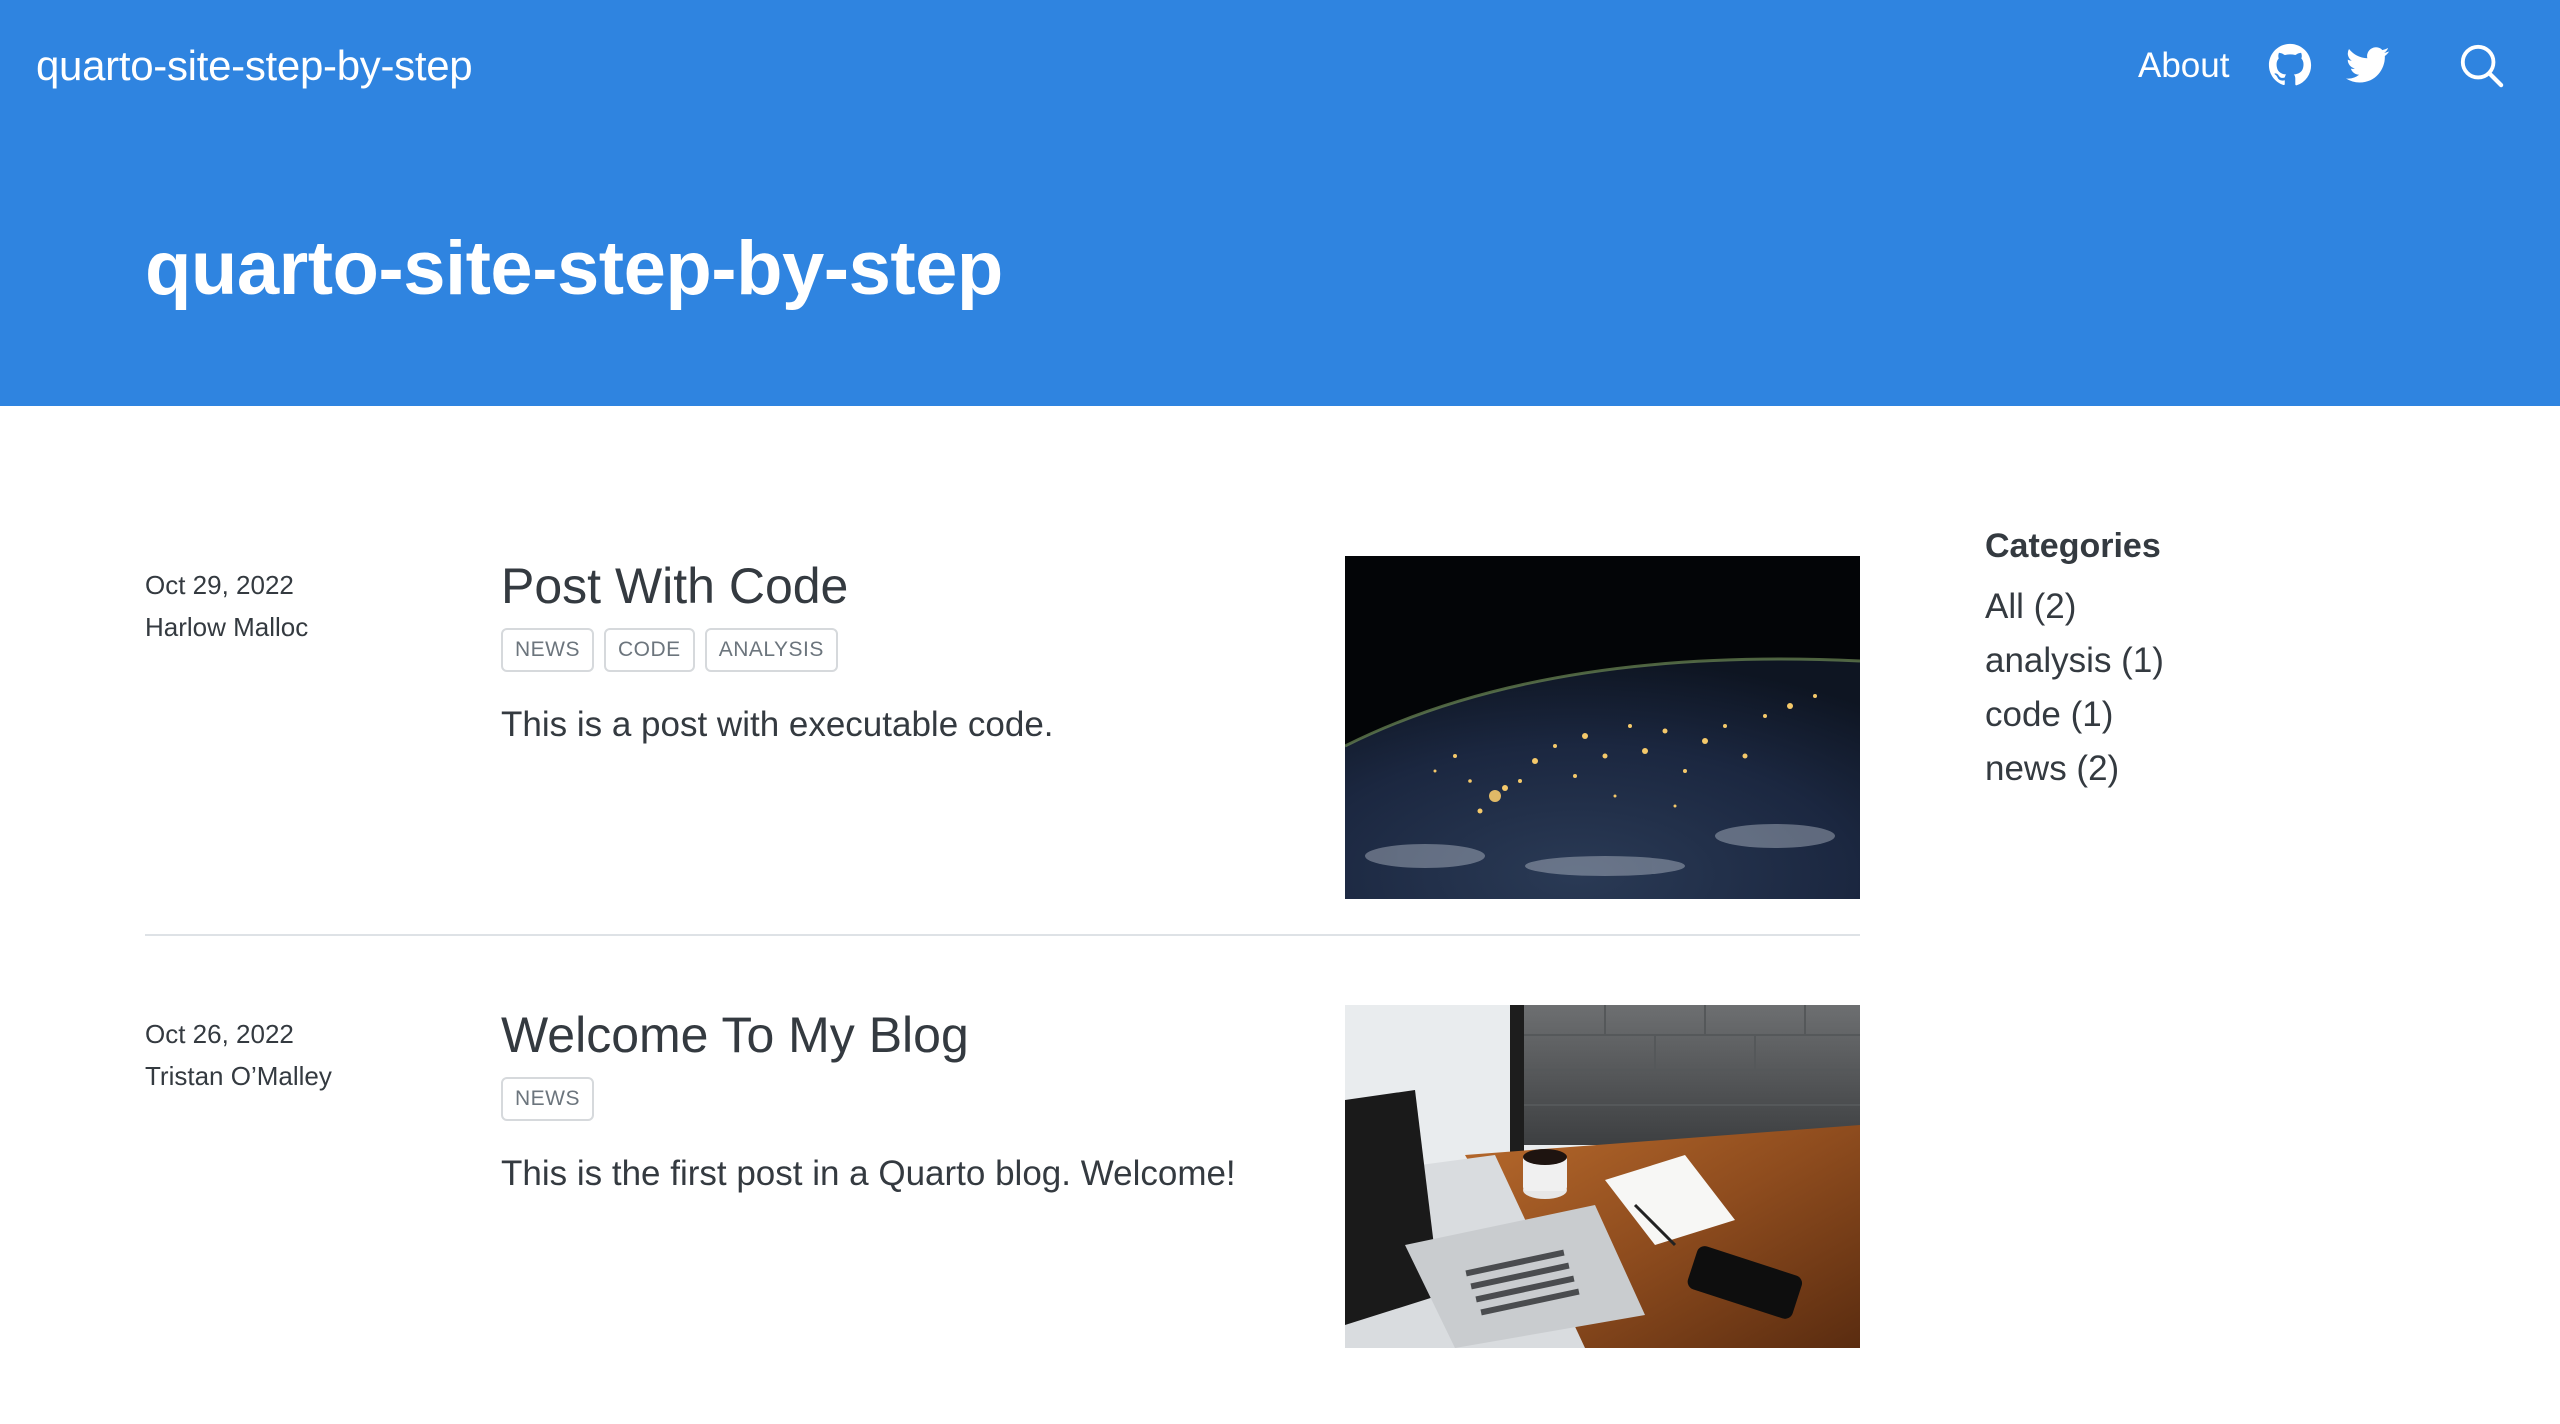  I want to click on tag-analysis: ANALYSIS, so click(771, 650).